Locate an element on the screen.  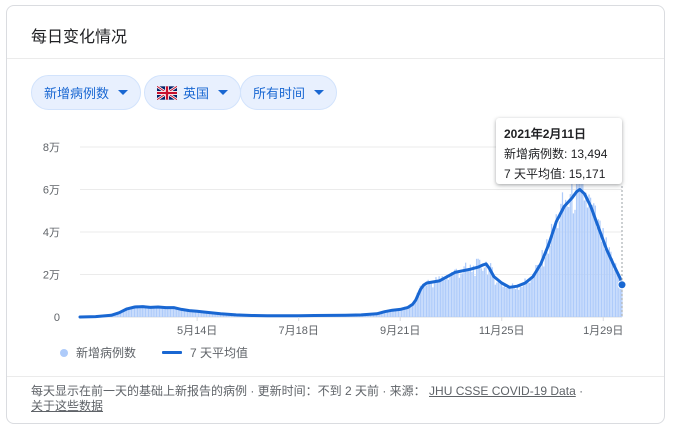
x-tick-label: 1月29日 is located at coordinates (603, 331).